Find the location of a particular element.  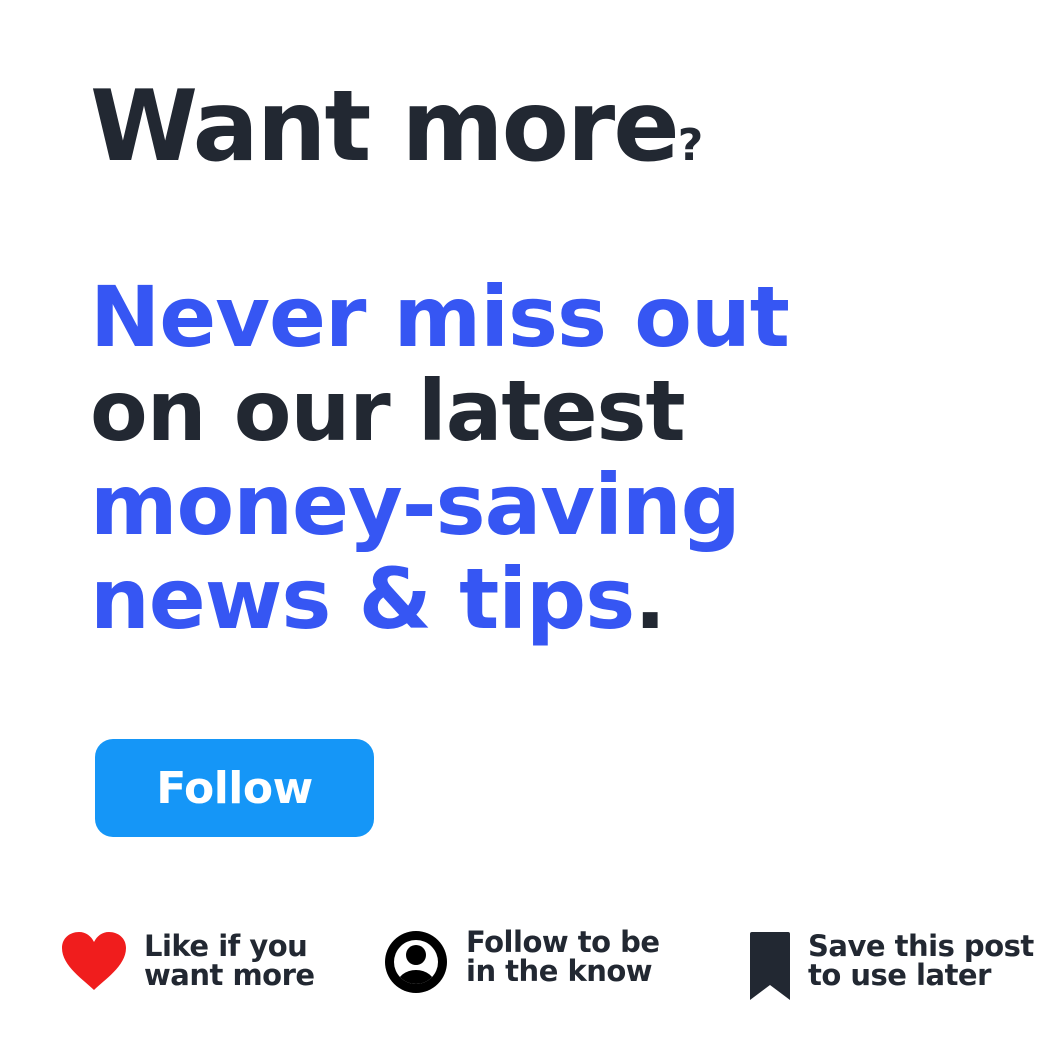

headline-line-4: news & tips. is located at coordinates (439, 599).